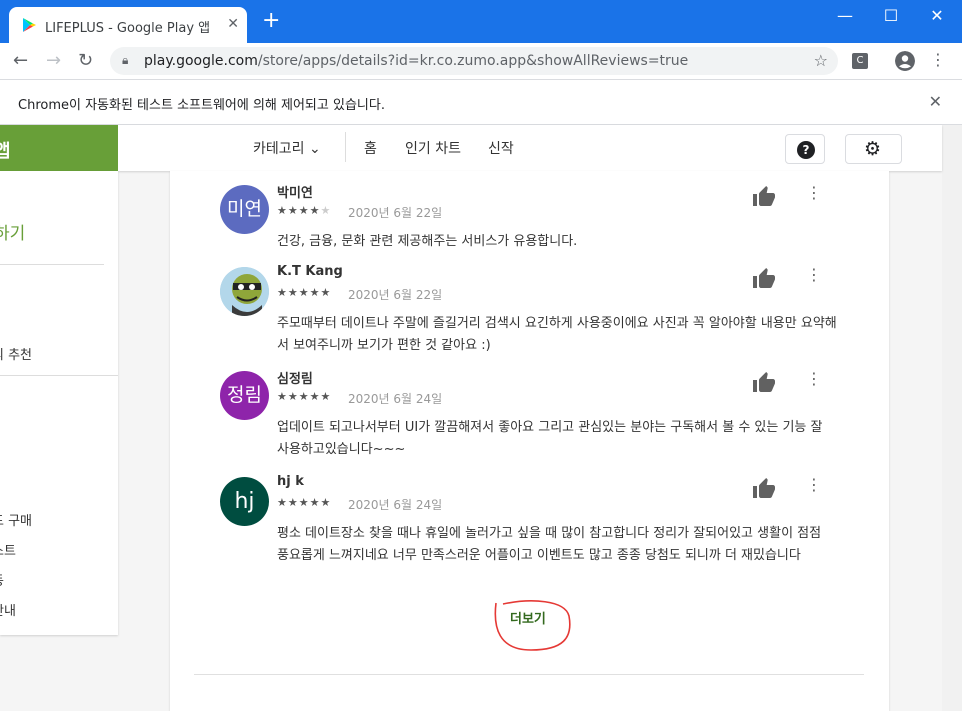 The width and height of the screenshot is (962, 711). Describe the element at coordinates (2, 579) in the screenshot. I see `sidebar-item-activity: 동` at that location.